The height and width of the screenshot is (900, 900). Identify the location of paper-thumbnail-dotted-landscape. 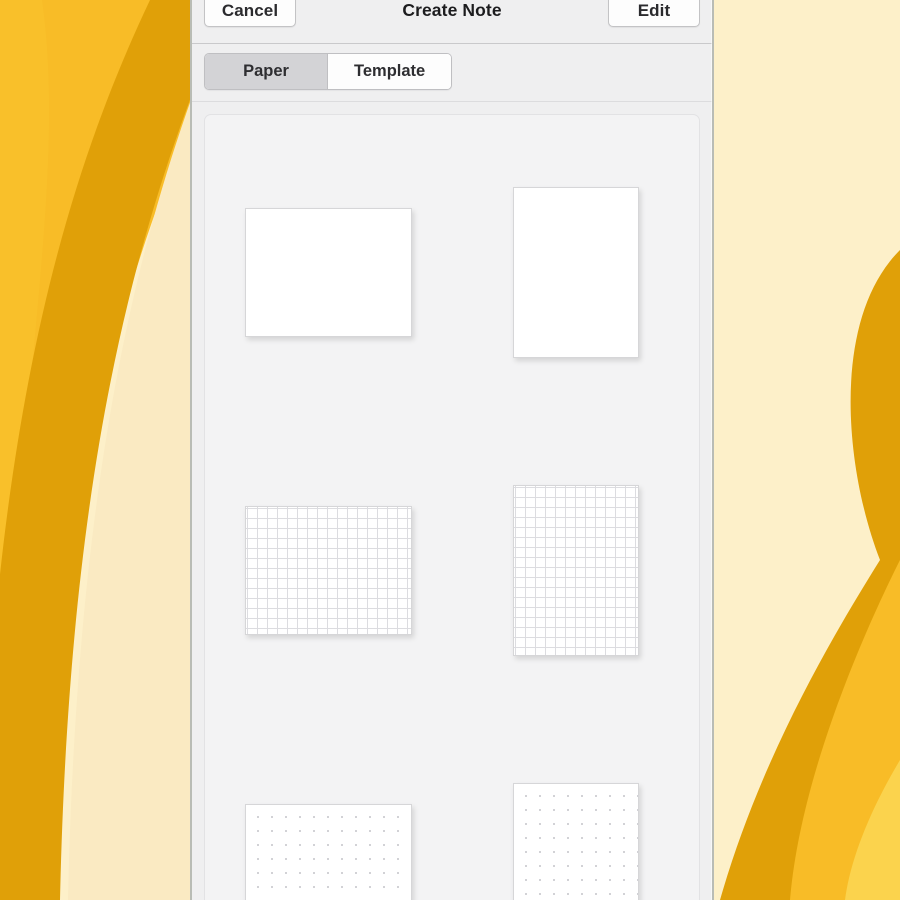
(328, 851).